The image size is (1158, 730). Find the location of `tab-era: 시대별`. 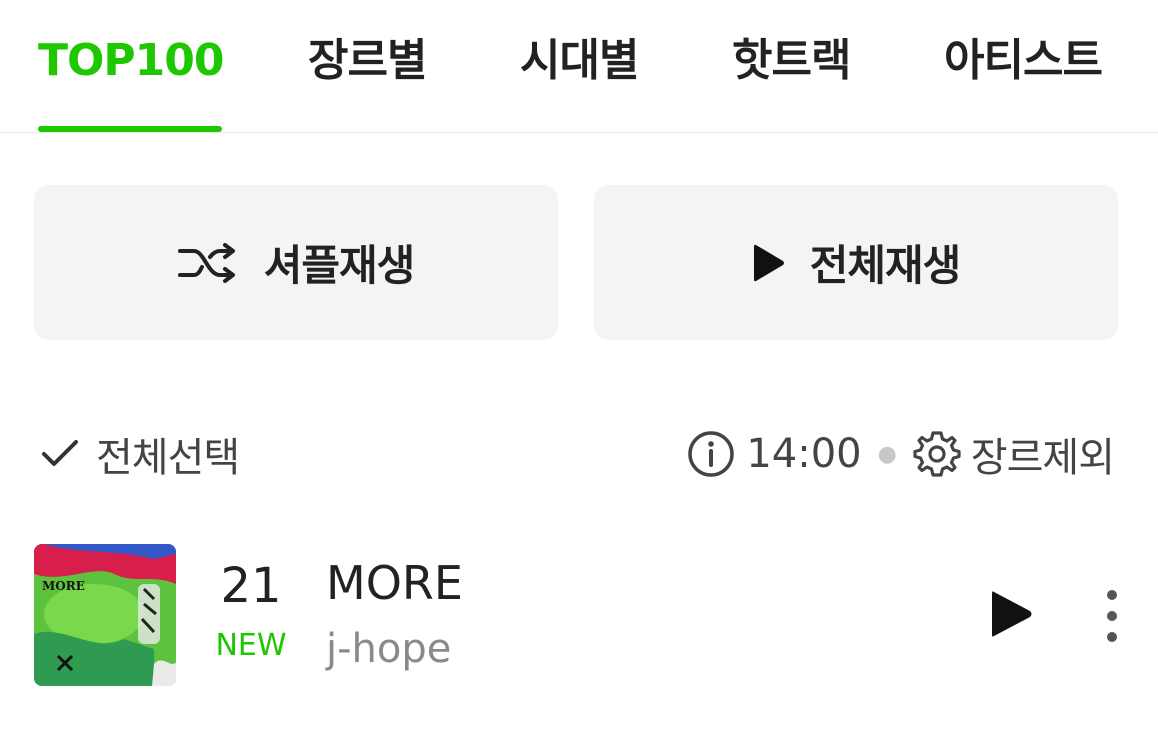

tab-era: 시대별 is located at coordinates (579, 61).